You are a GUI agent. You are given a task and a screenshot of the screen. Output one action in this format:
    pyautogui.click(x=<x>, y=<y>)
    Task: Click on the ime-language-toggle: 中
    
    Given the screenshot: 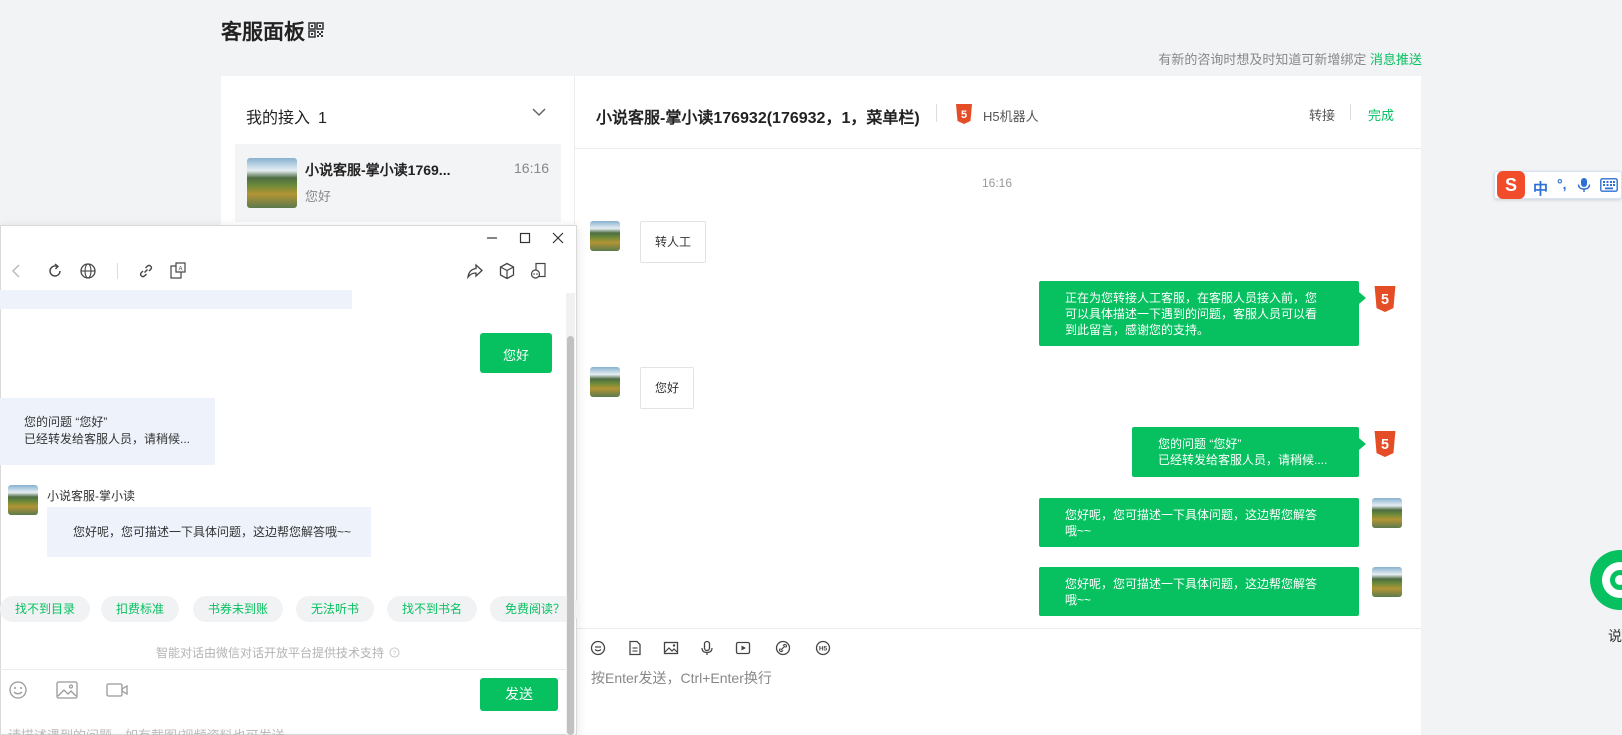 What is the action you would take?
    pyautogui.click(x=1540, y=188)
    